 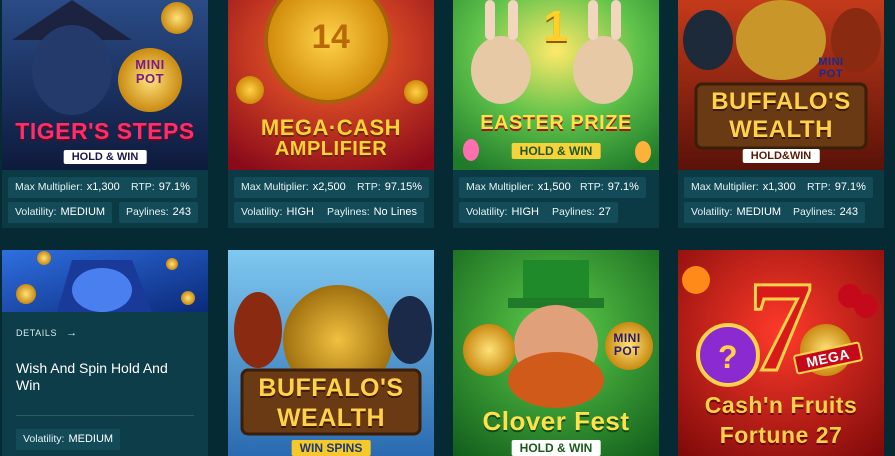 I want to click on divider, so click(x=105, y=415).